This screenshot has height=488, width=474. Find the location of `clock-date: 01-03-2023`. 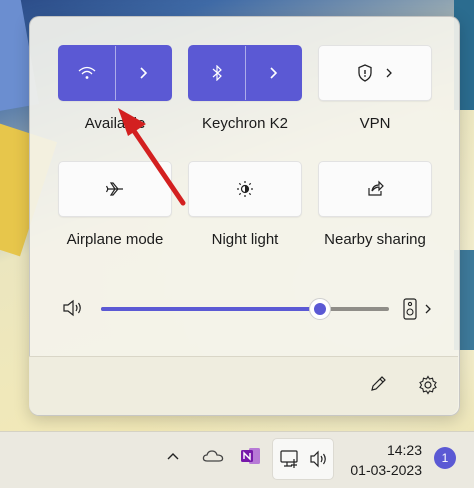

clock-date: 01-03-2023 is located at coordinates (386, 470).